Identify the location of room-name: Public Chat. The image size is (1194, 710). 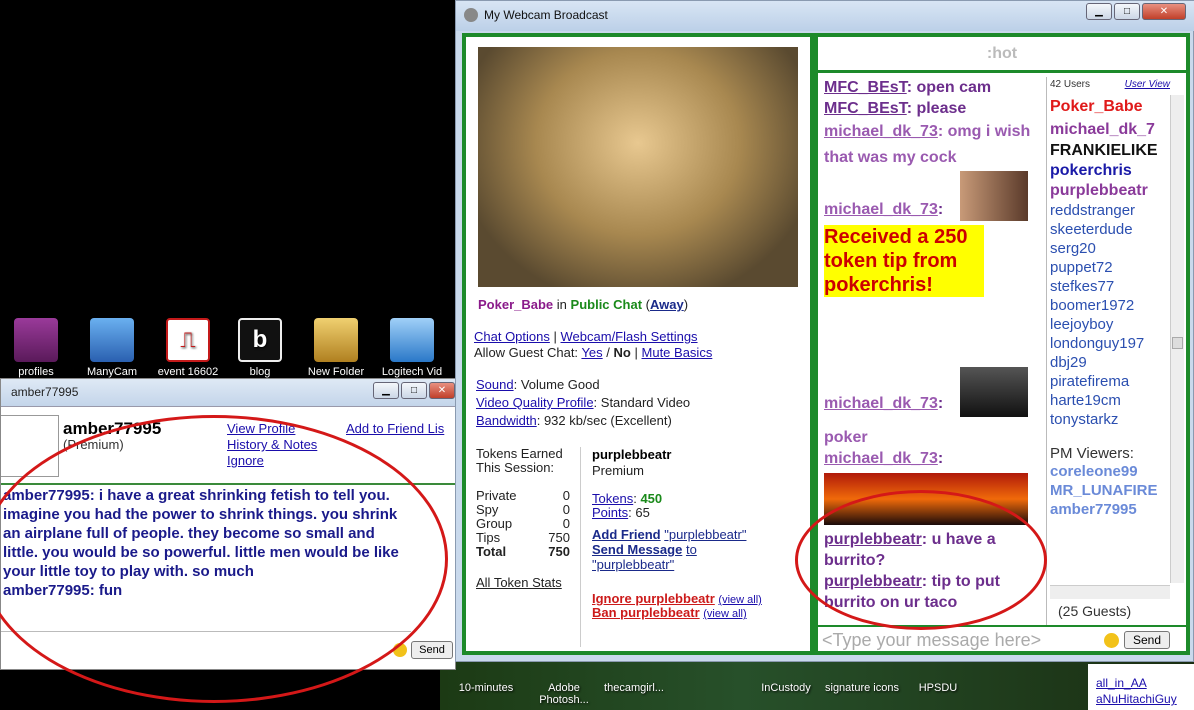
(606, 304).